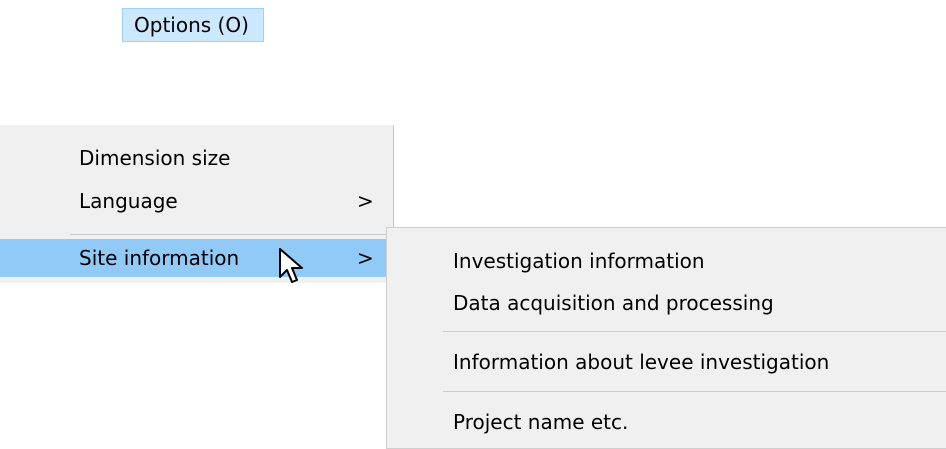  Describe the element at coordinates (159, 258) in the screenshot. I see `menu-item-label: Site information` at that location.